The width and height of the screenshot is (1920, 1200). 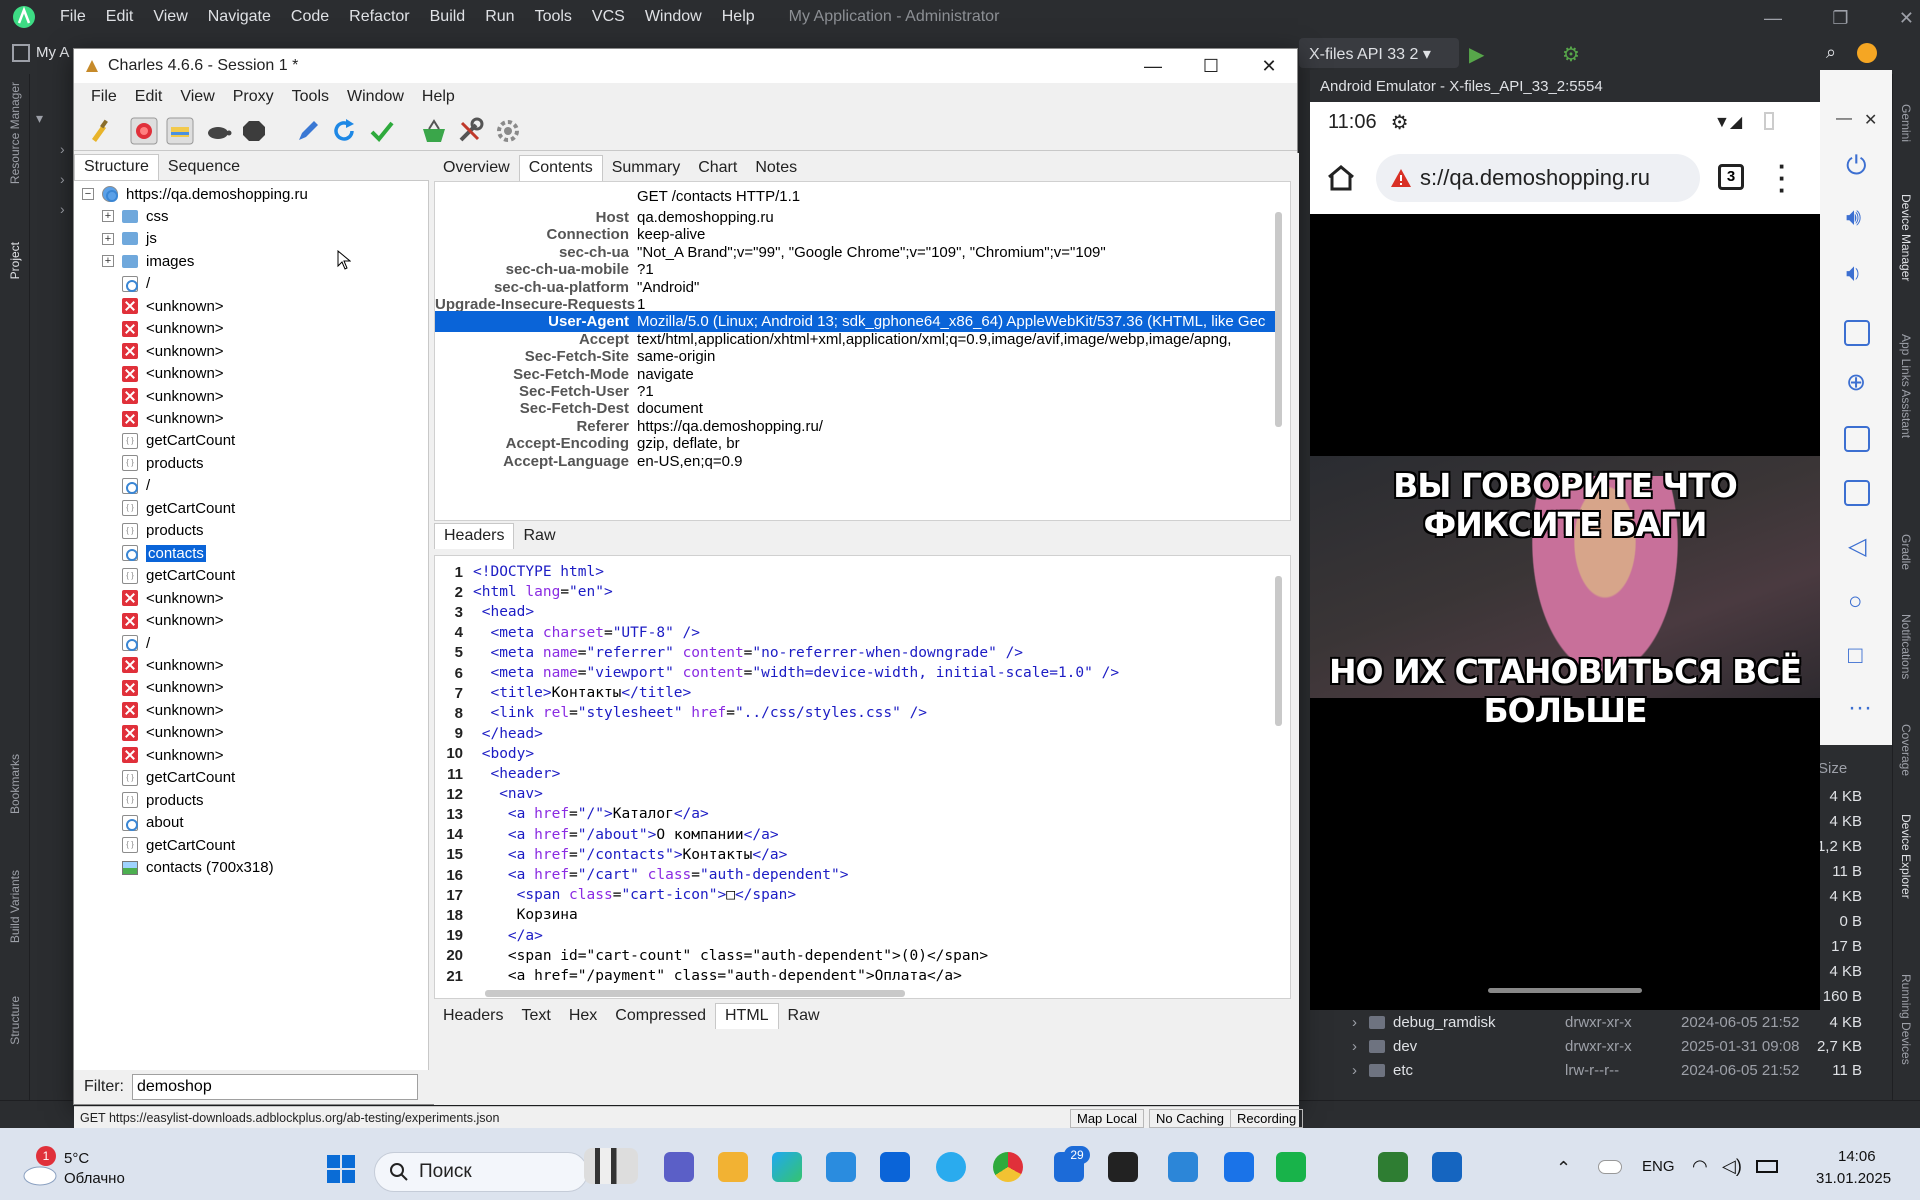 What do you see at coordinates (746, 1016) in the screenshot?
I see `tab-response-html: HTML` at bounding box center [746, 1016].